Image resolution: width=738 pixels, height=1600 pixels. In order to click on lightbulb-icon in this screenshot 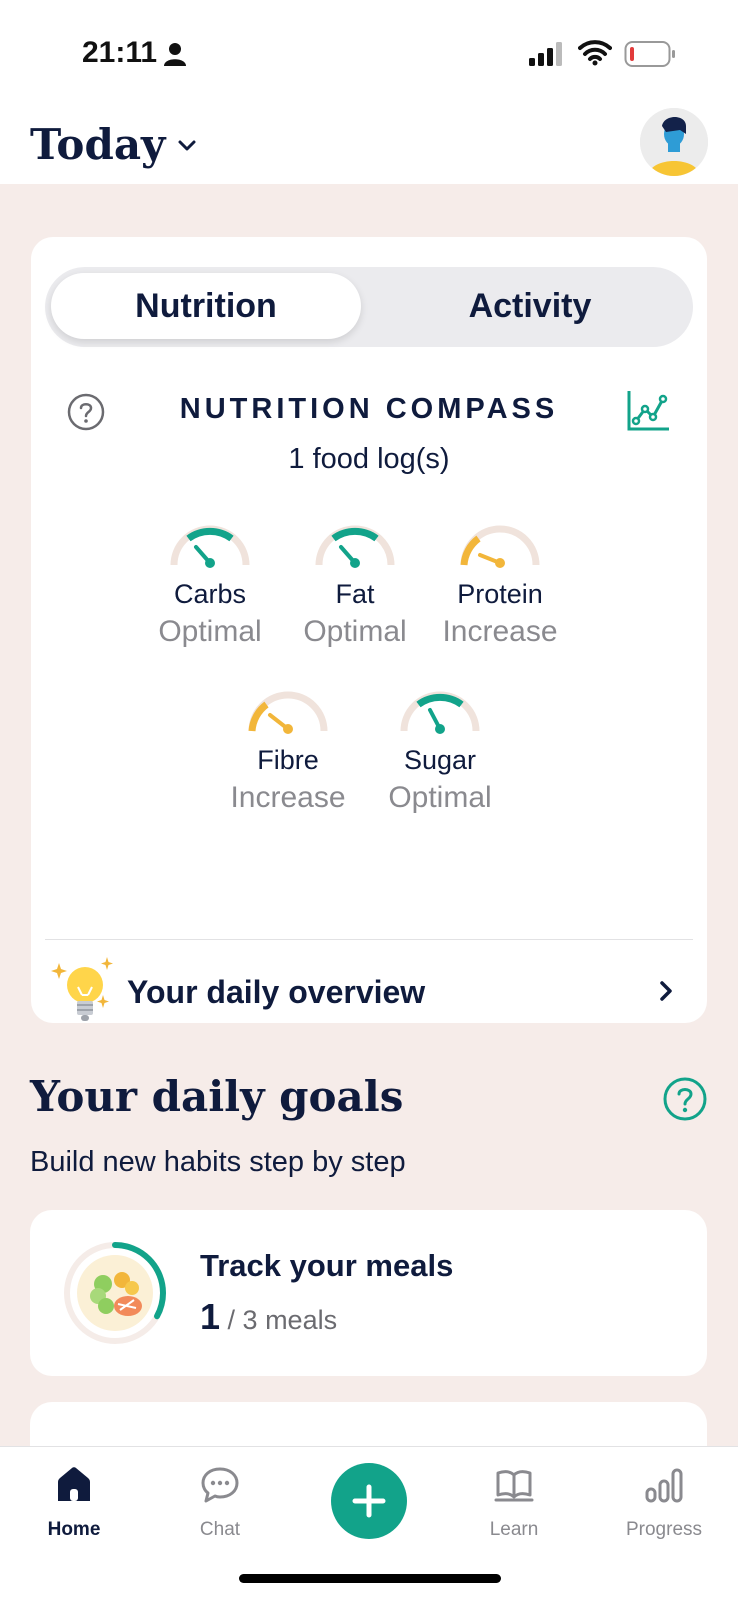, I will do `click(82, 989)`.